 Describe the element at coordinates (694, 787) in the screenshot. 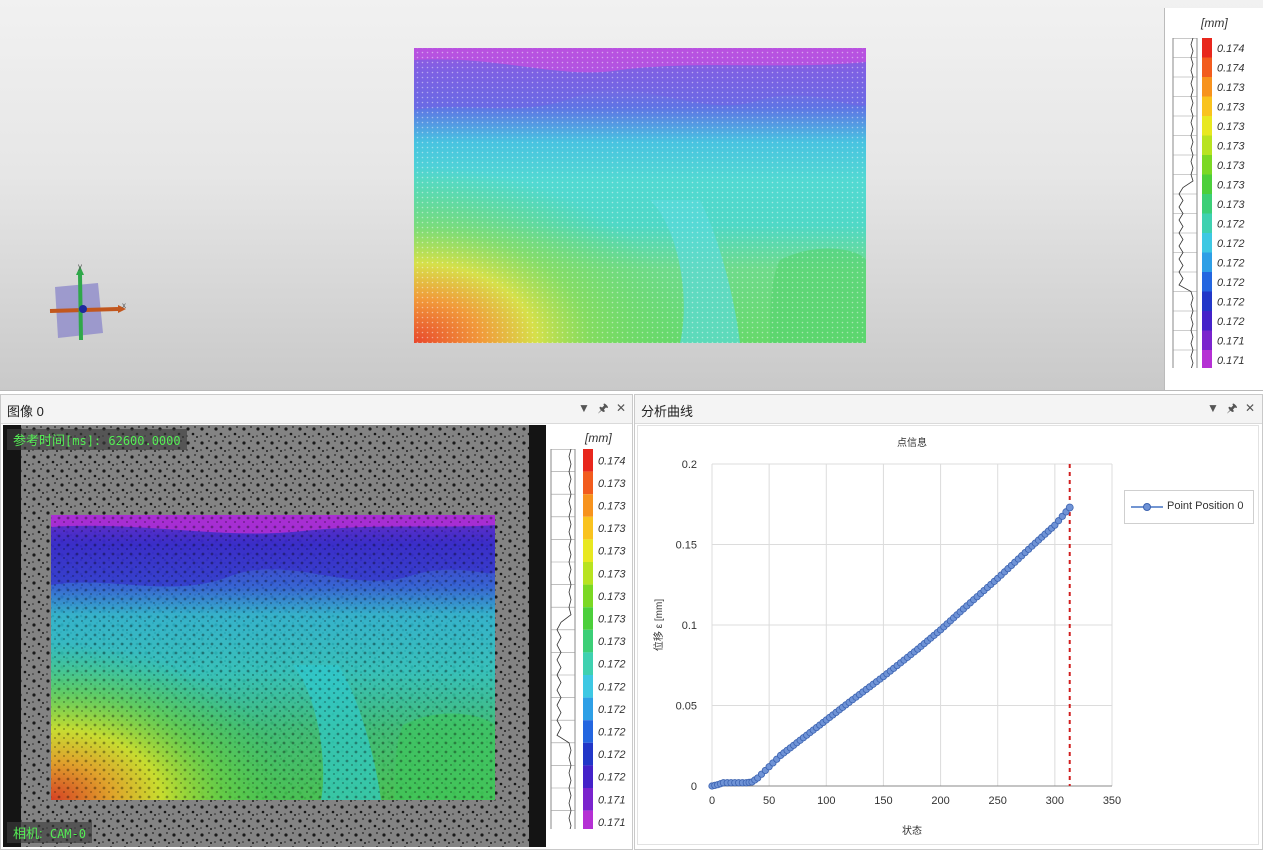

I see `y-tick-label: 0` at that location.